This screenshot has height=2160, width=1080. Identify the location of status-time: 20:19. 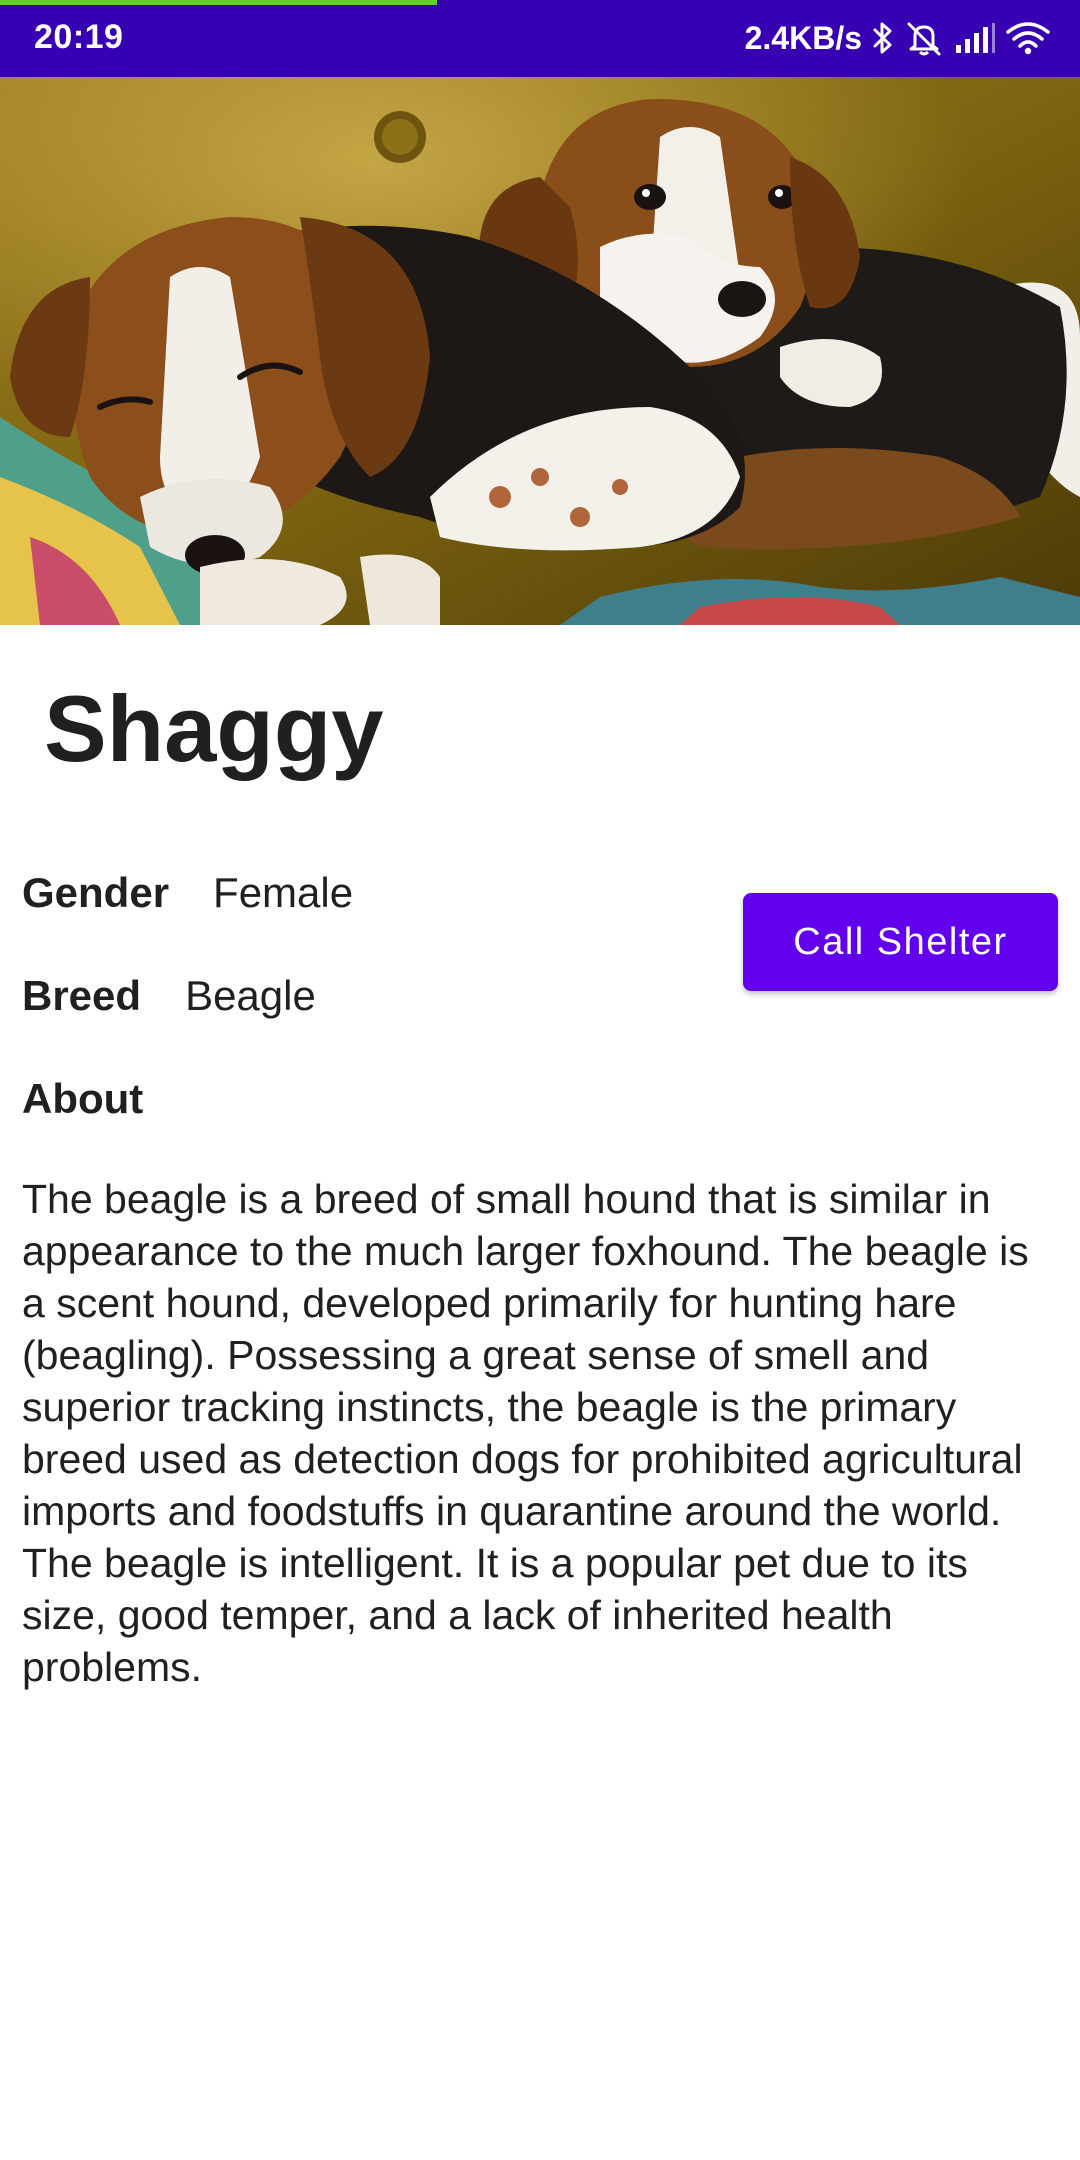
(79, 37).